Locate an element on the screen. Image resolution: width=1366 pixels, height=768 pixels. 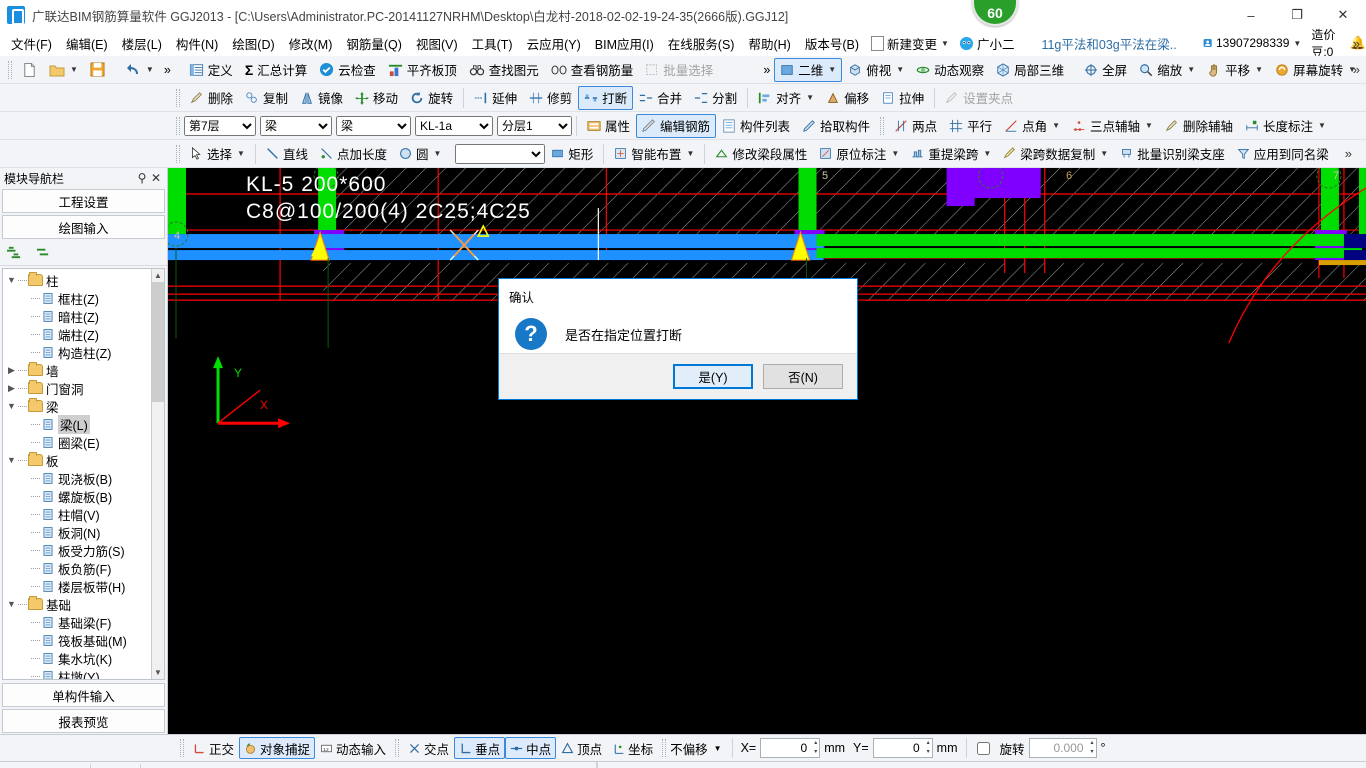
menu-edit: 编辑(E) is located at coordinates (87, 43).